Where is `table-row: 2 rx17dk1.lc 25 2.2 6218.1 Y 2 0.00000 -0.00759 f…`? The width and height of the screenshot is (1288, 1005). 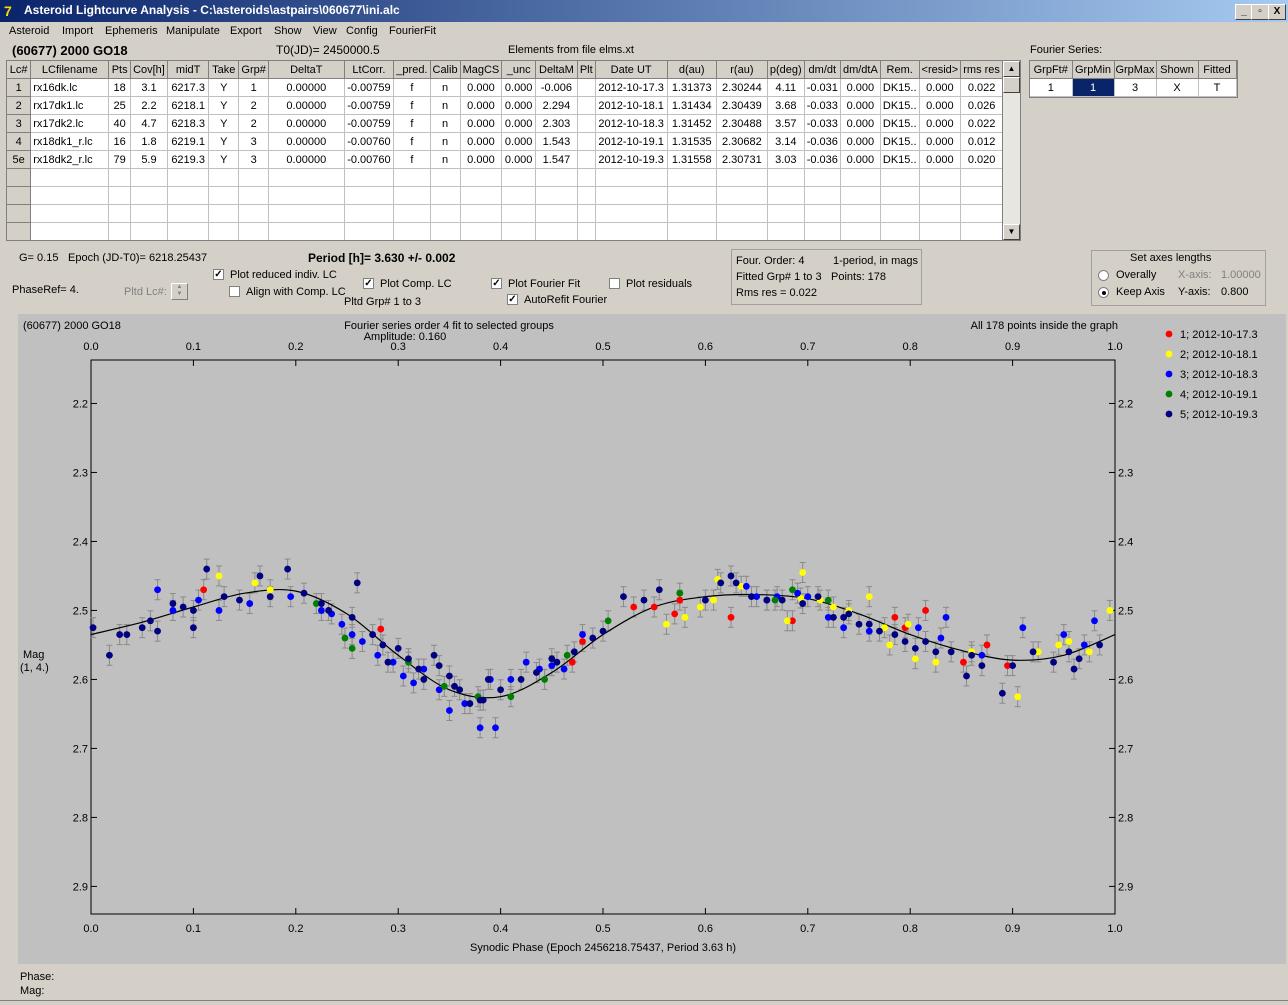
table-row: 2 rx17dk1.lc 25 2.2 6218.1 Y 2 0.00000 -0.00759 f… is located at coordinates (505, 105).